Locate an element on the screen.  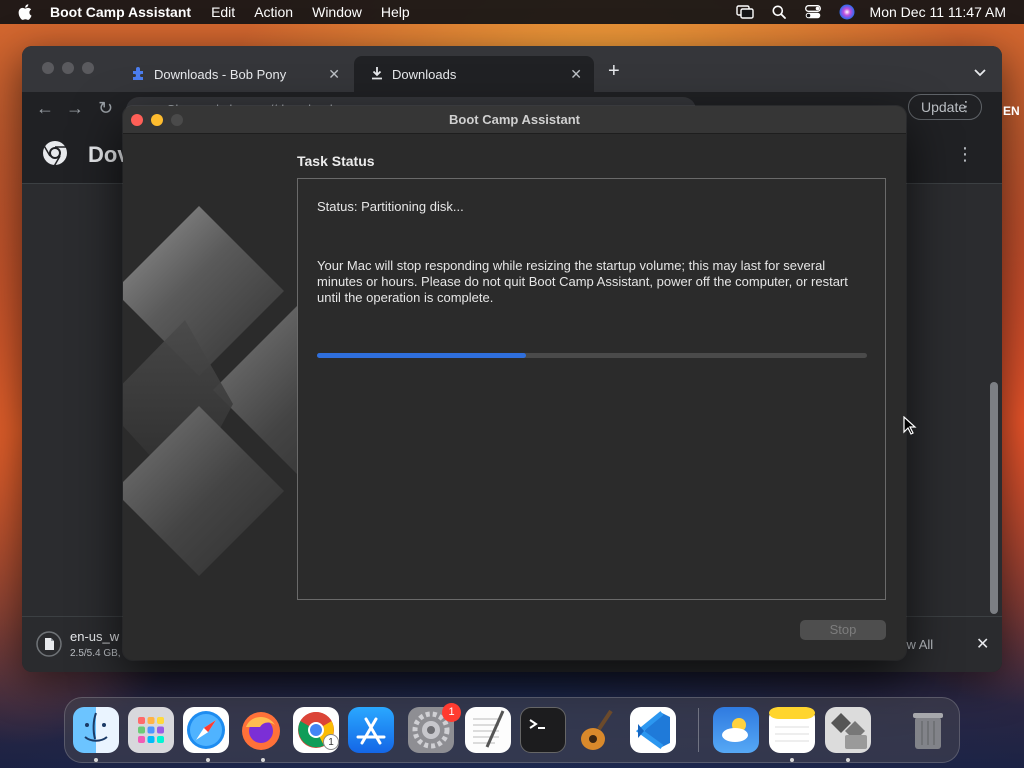
chrome-close-button is located at coordinates (48, 68).